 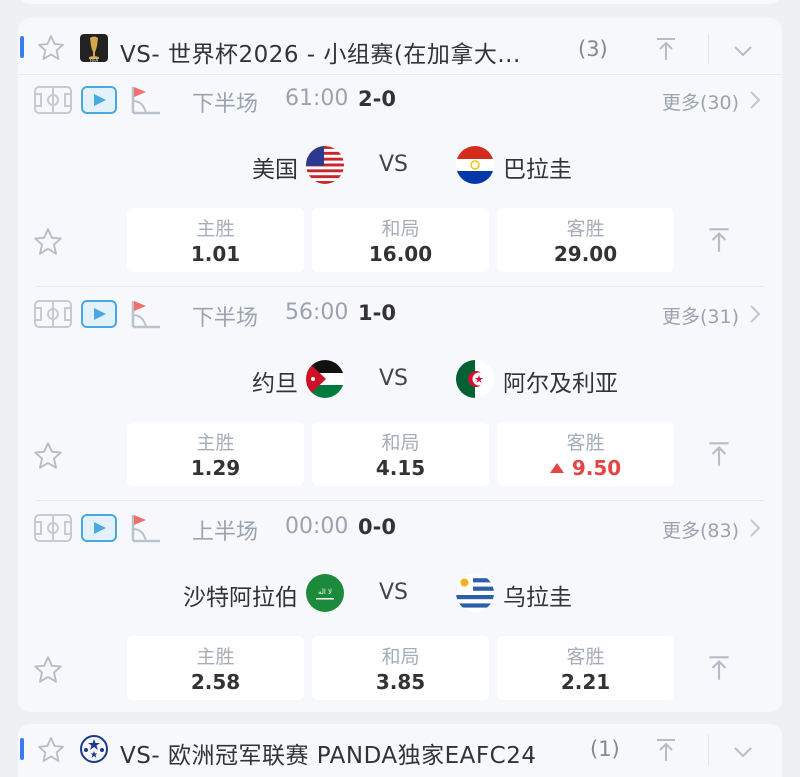 I want to click on odds-button-home: 主胜 1.29, so click(x=215, y=454).